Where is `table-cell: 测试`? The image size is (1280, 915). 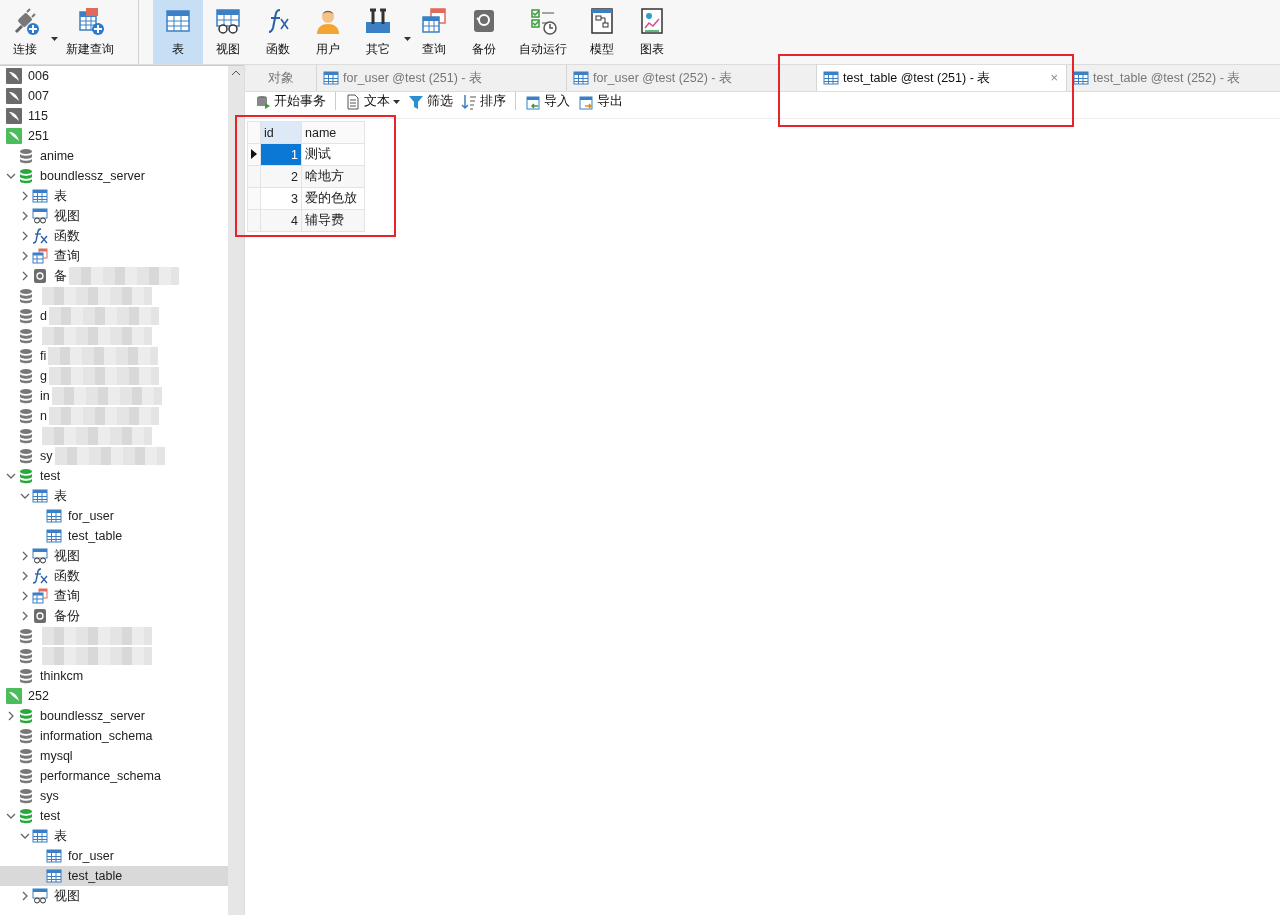
table-cell: 测试 is located at coordinates (333, 154).